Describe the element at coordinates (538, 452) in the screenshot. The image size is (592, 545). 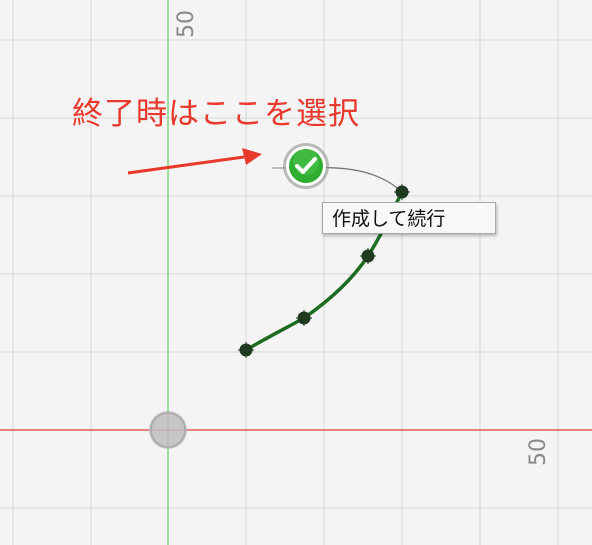
I see `axis-label-right: 50` at that location.